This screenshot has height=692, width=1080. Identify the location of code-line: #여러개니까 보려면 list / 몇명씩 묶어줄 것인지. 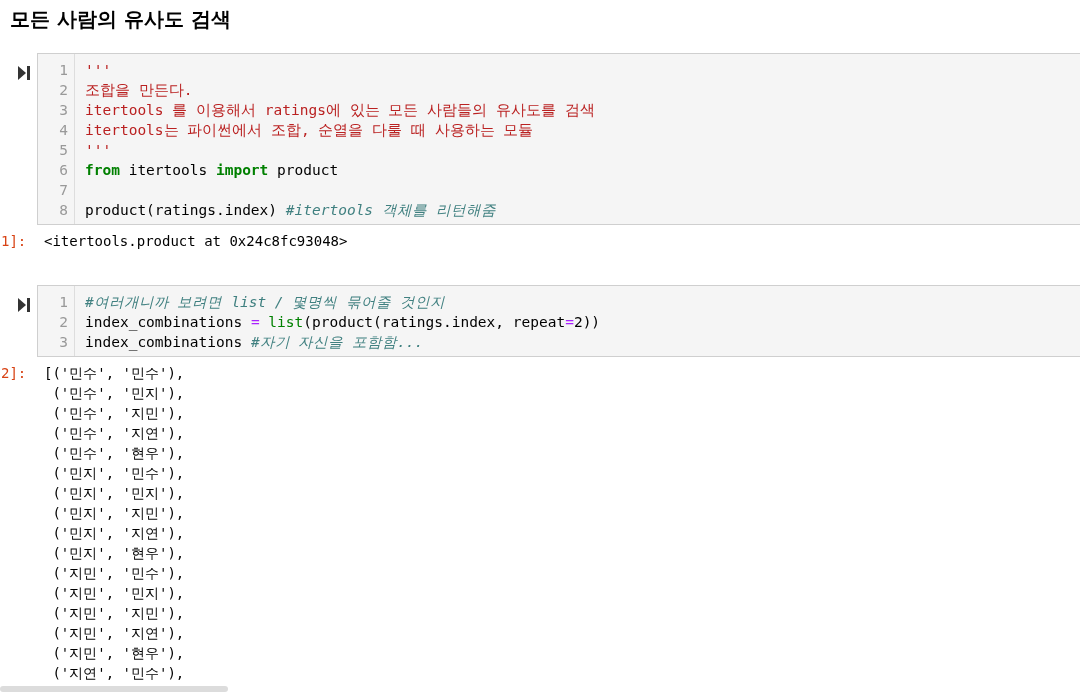
(265, 302).